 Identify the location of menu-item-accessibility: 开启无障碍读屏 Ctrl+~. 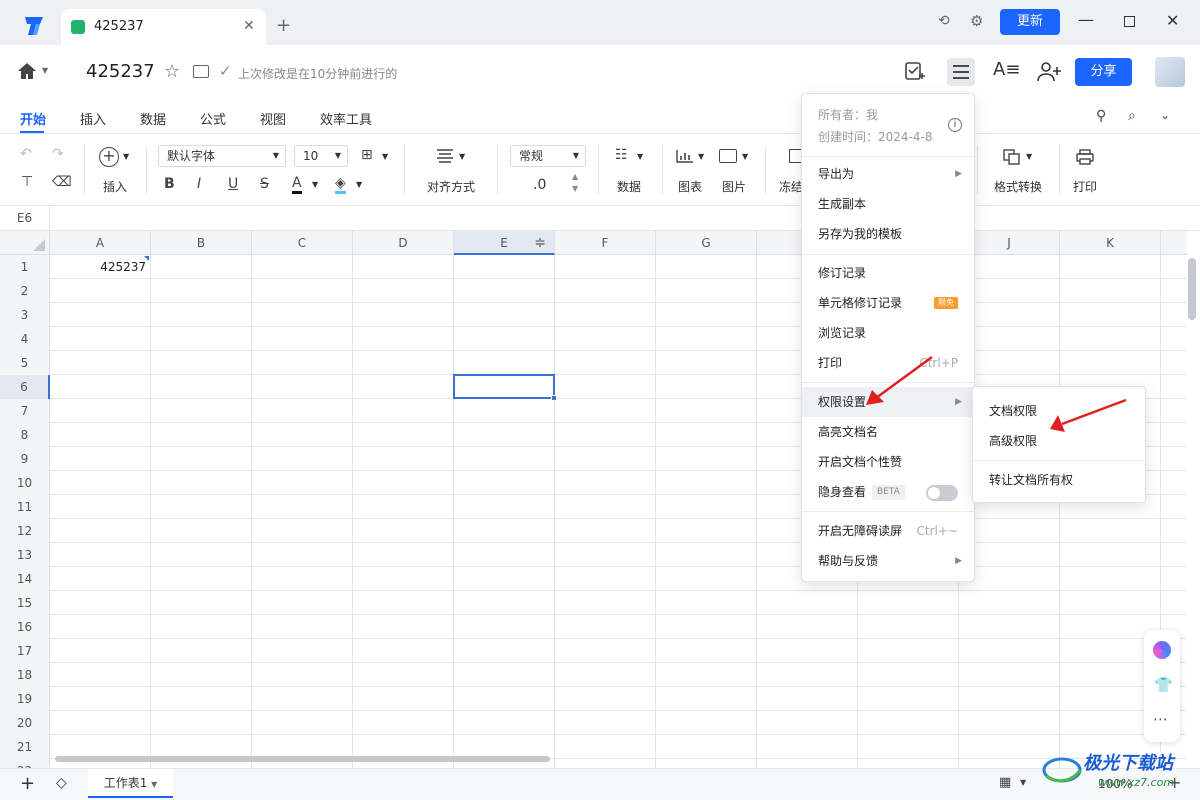
(888, 531).